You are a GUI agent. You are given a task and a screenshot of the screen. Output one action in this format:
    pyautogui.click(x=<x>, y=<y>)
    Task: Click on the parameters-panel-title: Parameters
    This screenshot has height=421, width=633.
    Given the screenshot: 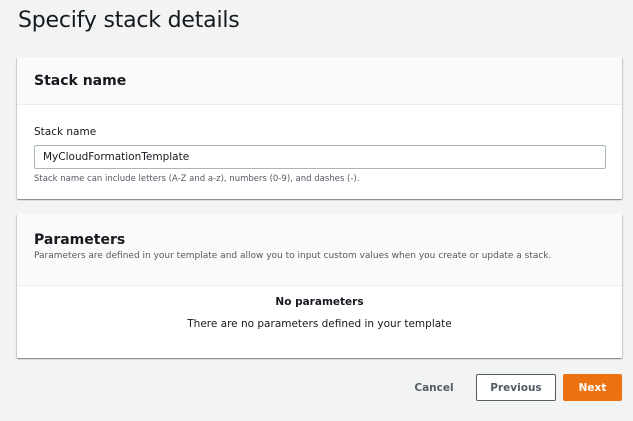 What is the action you would take?
    pyautogui.click(x=80, y=240)
    